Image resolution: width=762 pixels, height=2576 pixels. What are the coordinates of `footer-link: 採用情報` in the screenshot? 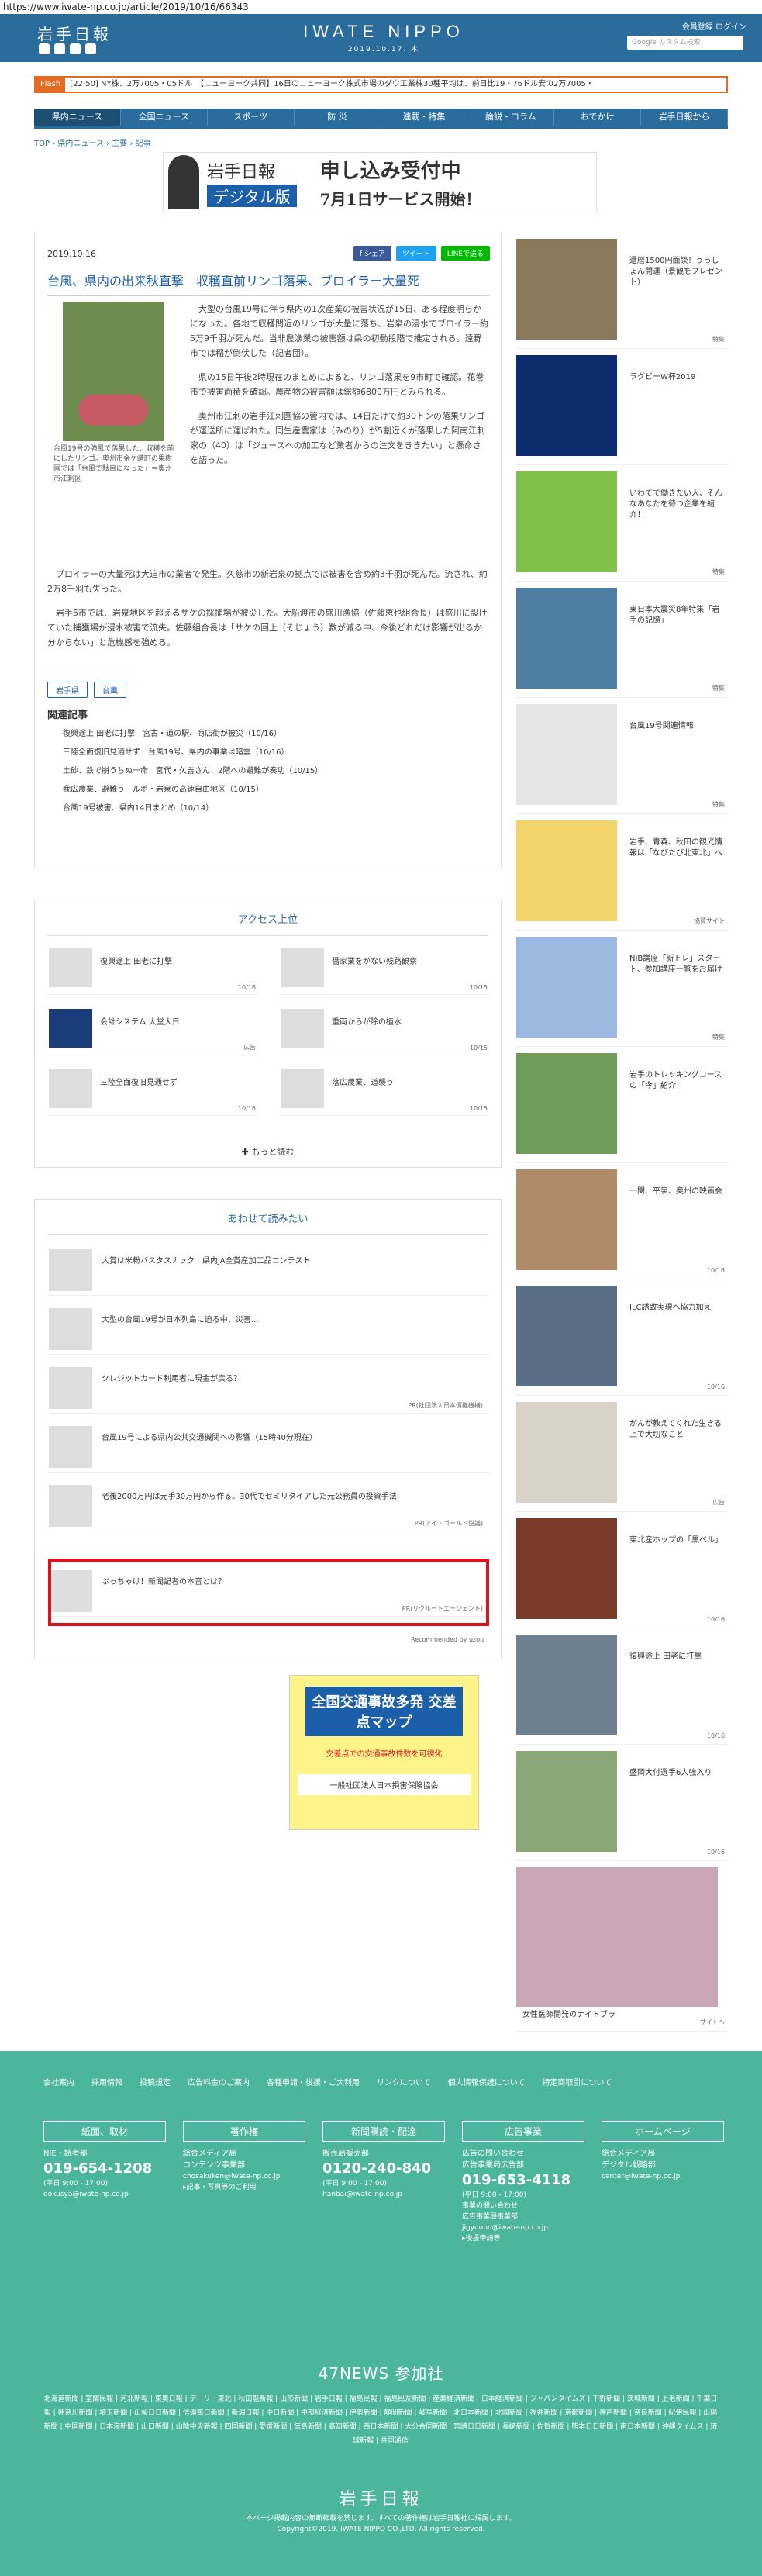 It's located at (106, 2083).